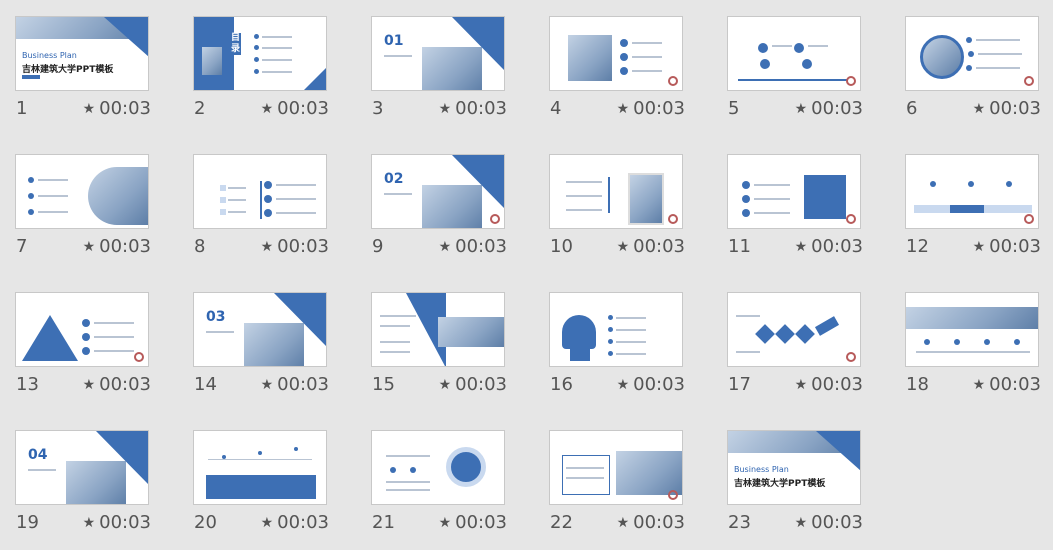 This screenshot has height=550, width=1053. Describe the element at coordinates (216, 317) in the screenshot. I see `section-number: 03` at that location.